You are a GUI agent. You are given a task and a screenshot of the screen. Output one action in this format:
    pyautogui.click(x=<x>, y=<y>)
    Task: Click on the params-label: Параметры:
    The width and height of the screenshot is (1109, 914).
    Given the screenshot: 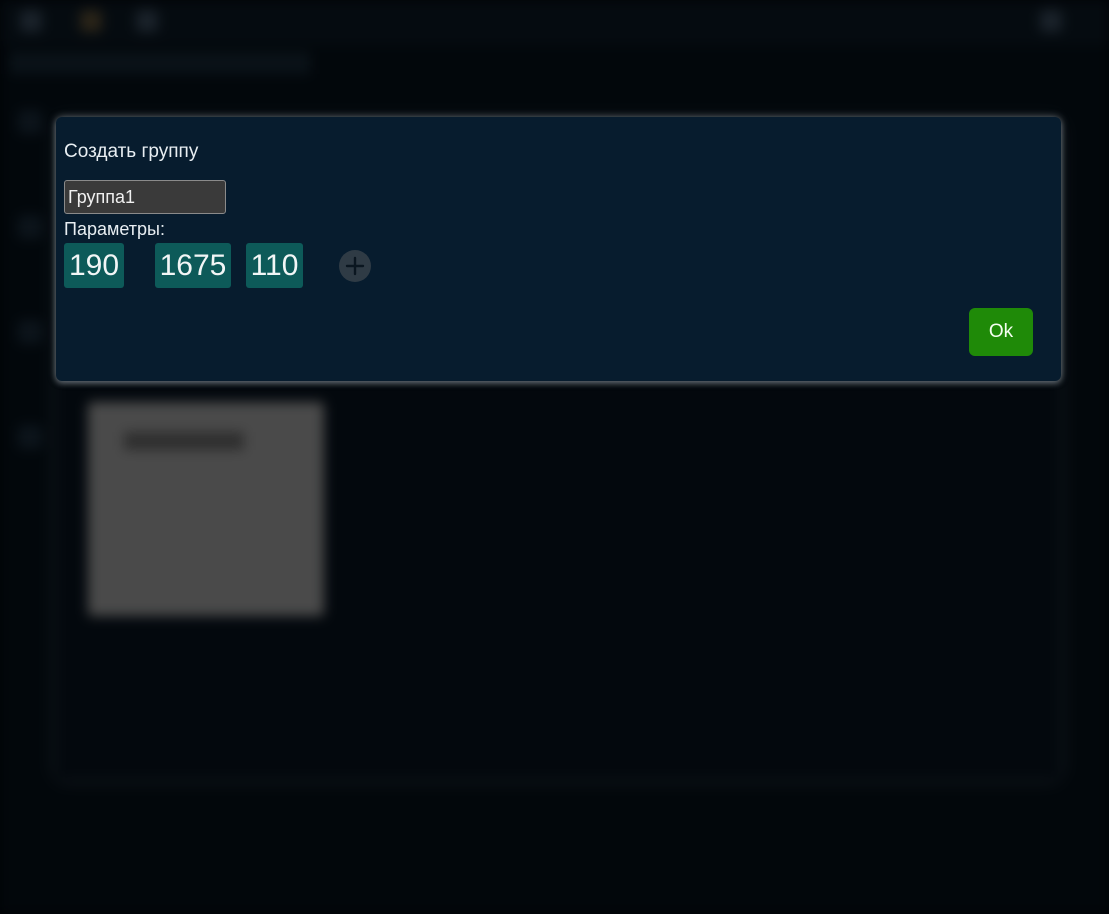 What is the action you would take?
    pyautogui.click(x=114, y=229)
    